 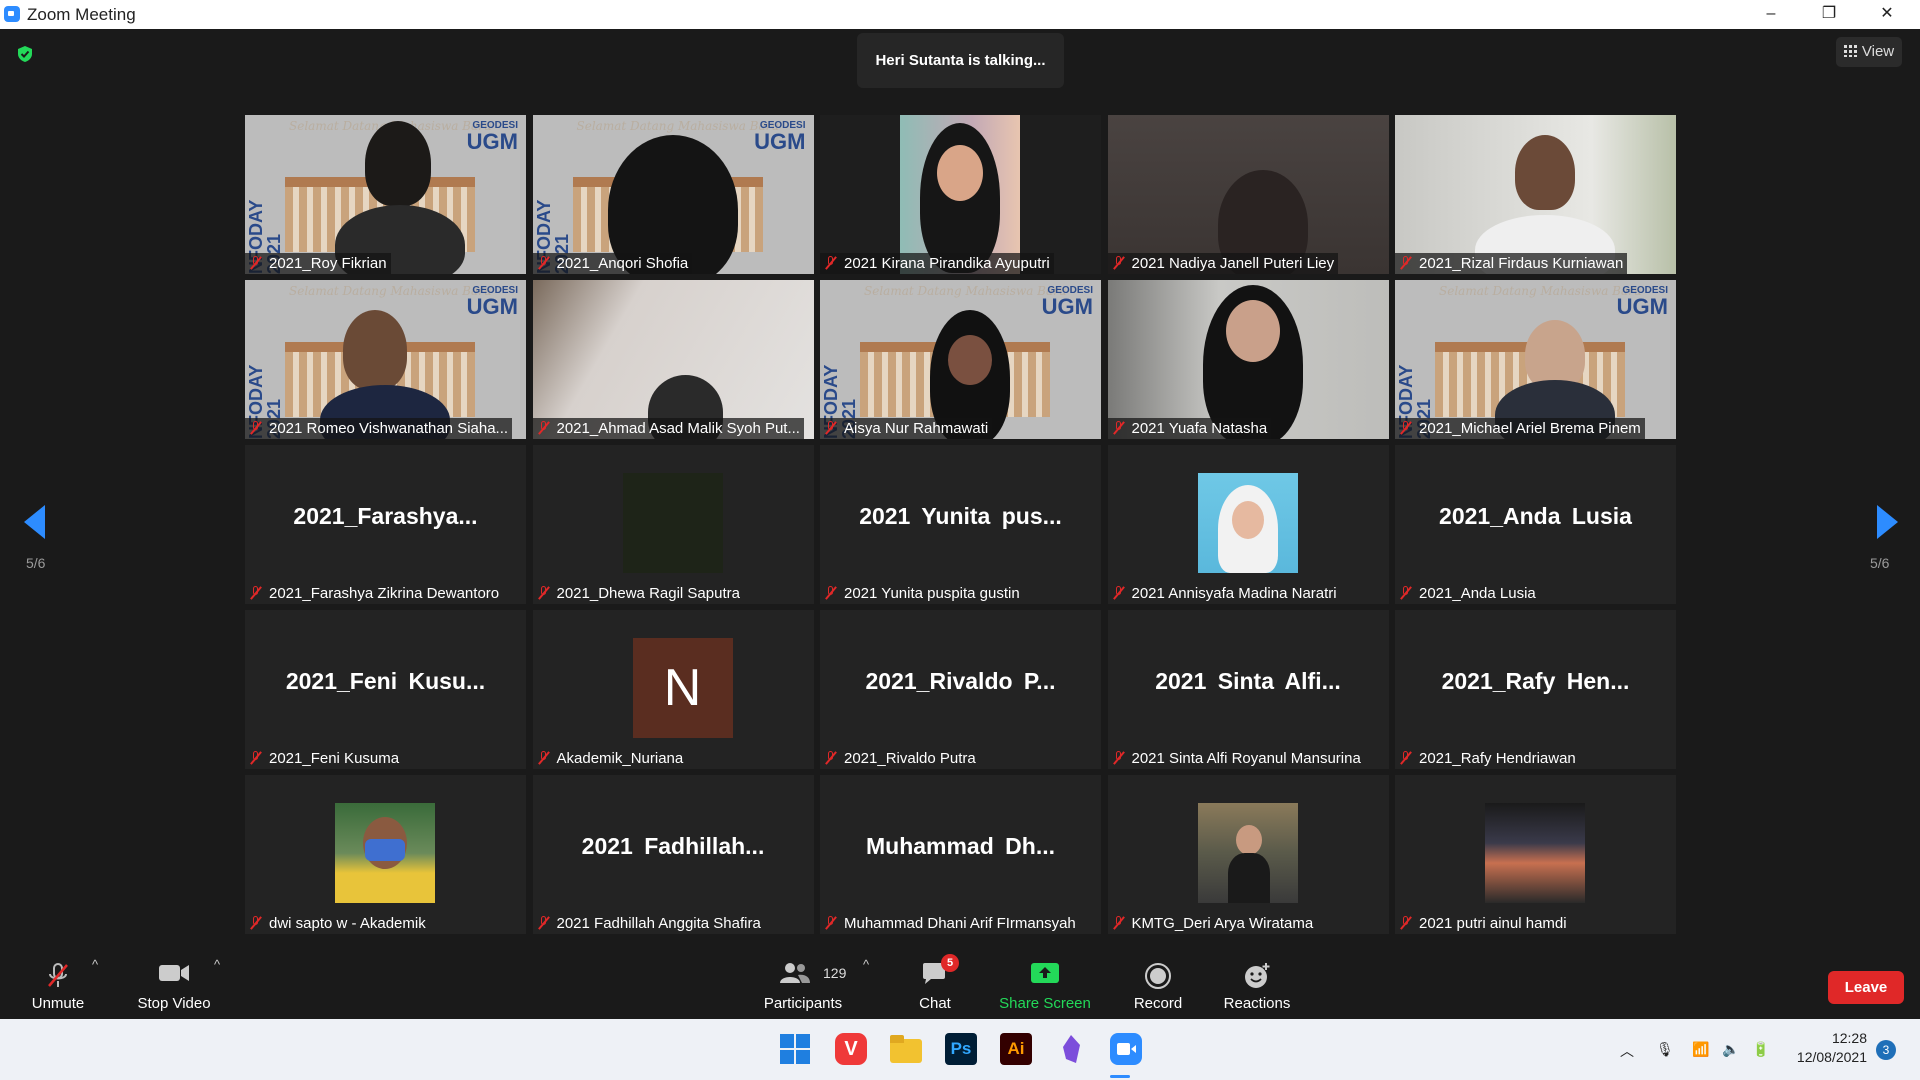 I want to click on participant-tile: 2021_Rizal Firdaus Kurniawan, so click(x=1535, y=194).